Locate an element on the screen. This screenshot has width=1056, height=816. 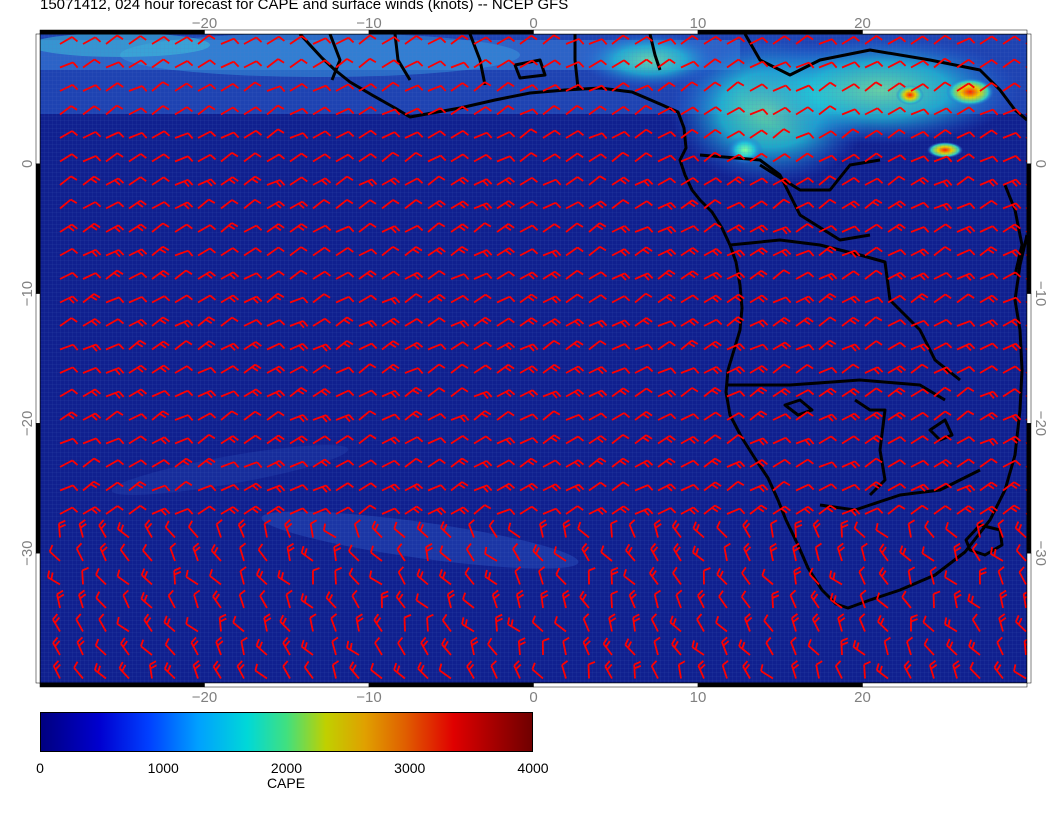
colorbar-tick-label: 2000 is located at coordinates (286, 768).